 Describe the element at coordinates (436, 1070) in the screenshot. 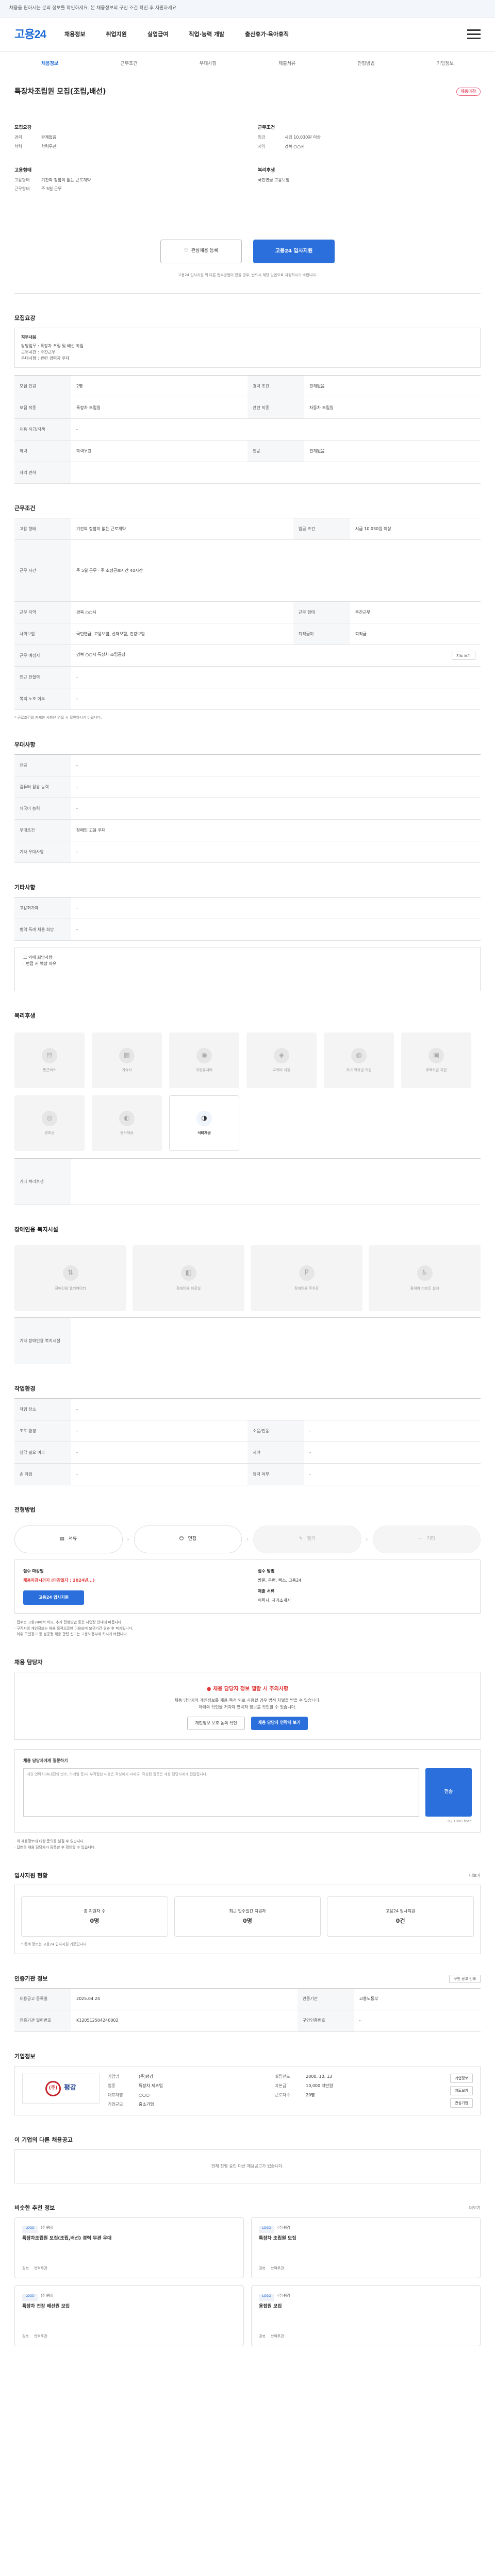

I see `welfare-label: 주택자금 지원` at that location.